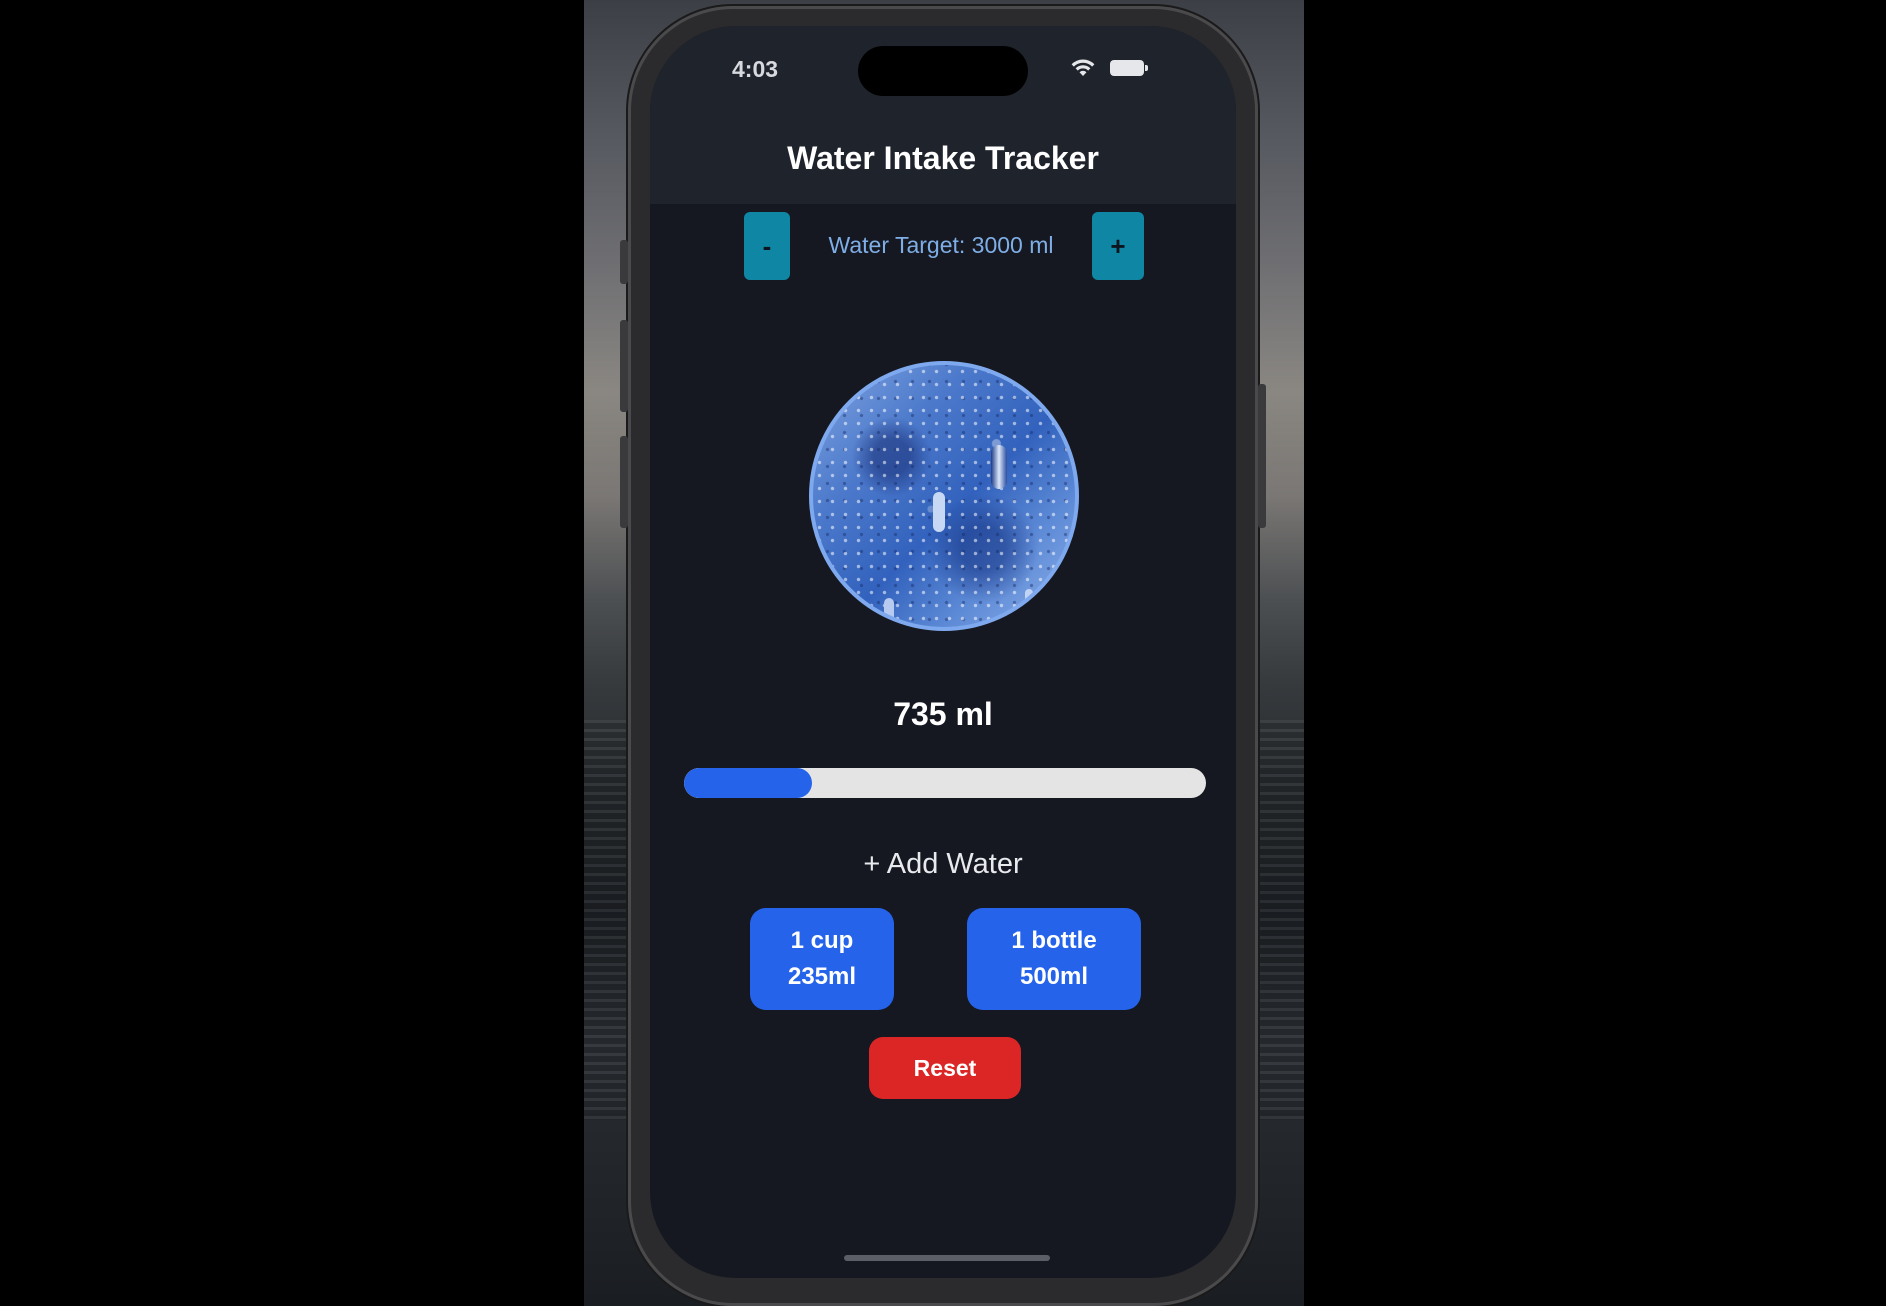  Describe the element at coordinates (947, 1258) in the screenshot. I see `home-indicator` at that location.